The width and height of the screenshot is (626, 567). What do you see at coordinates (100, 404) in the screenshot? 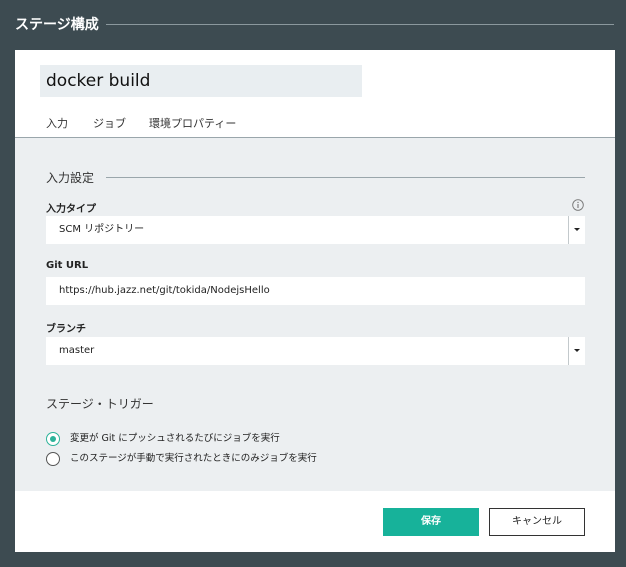
I see `stage-trigger-heading: ステージ・トリガー` at bounding box center [100, 404].